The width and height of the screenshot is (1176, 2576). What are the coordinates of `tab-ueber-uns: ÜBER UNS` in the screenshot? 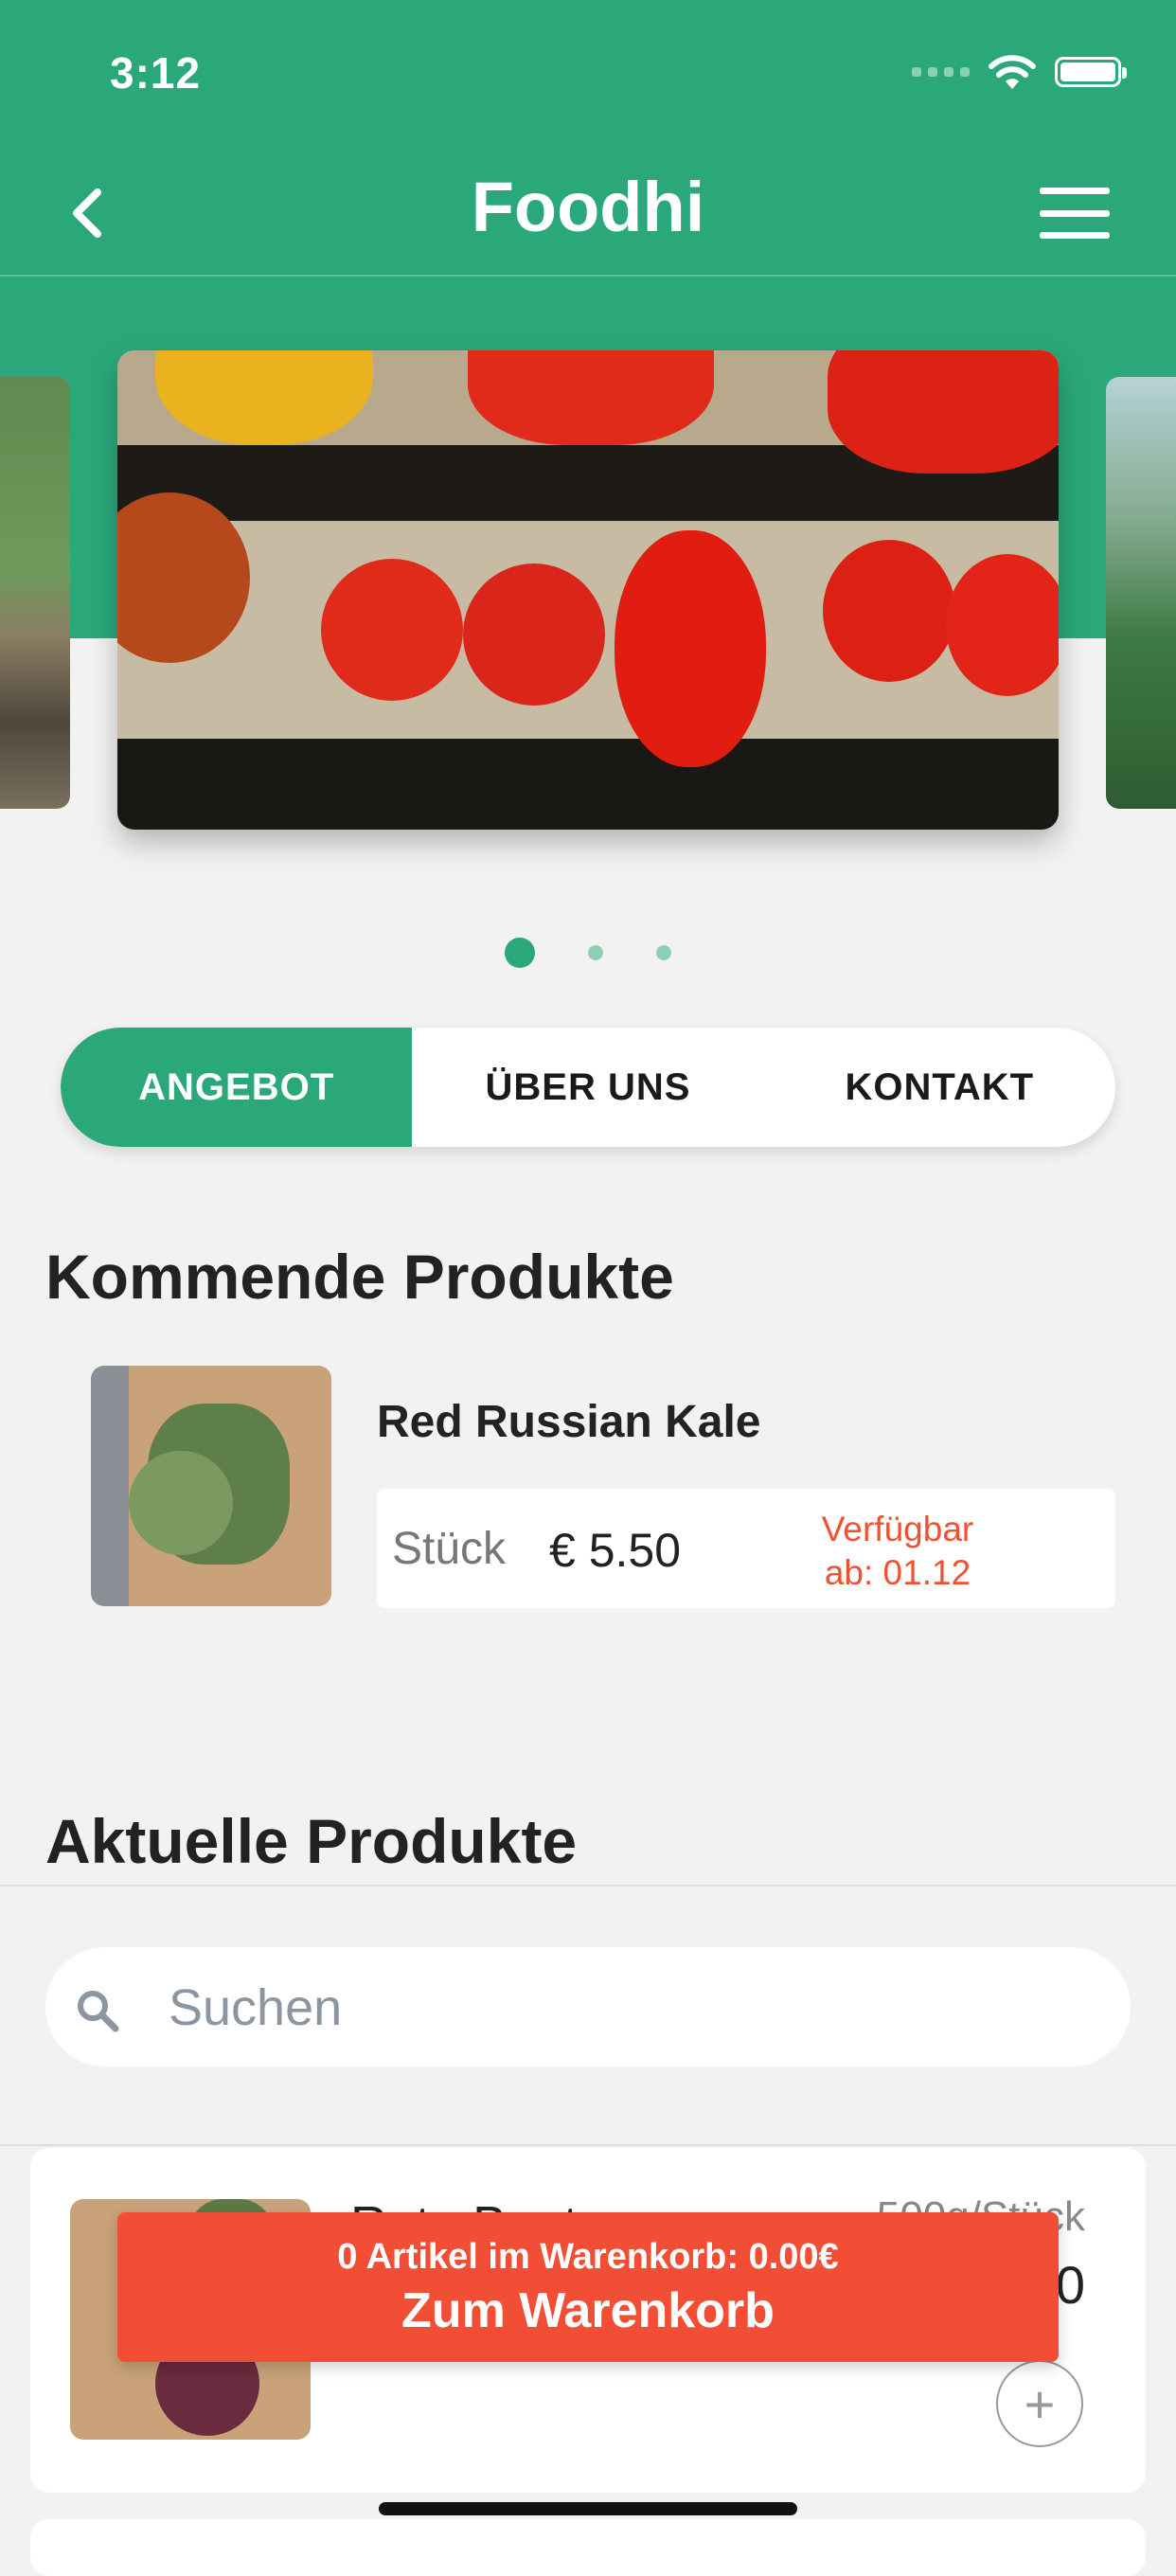 It's located at (587, 1087).